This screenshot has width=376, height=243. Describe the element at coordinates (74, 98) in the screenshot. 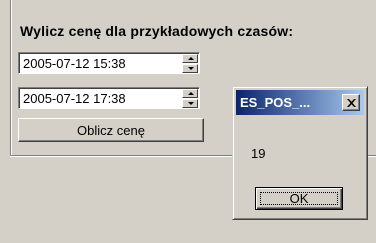

I see `end-datetime-value: 2005-07-12 17:38` at that location.